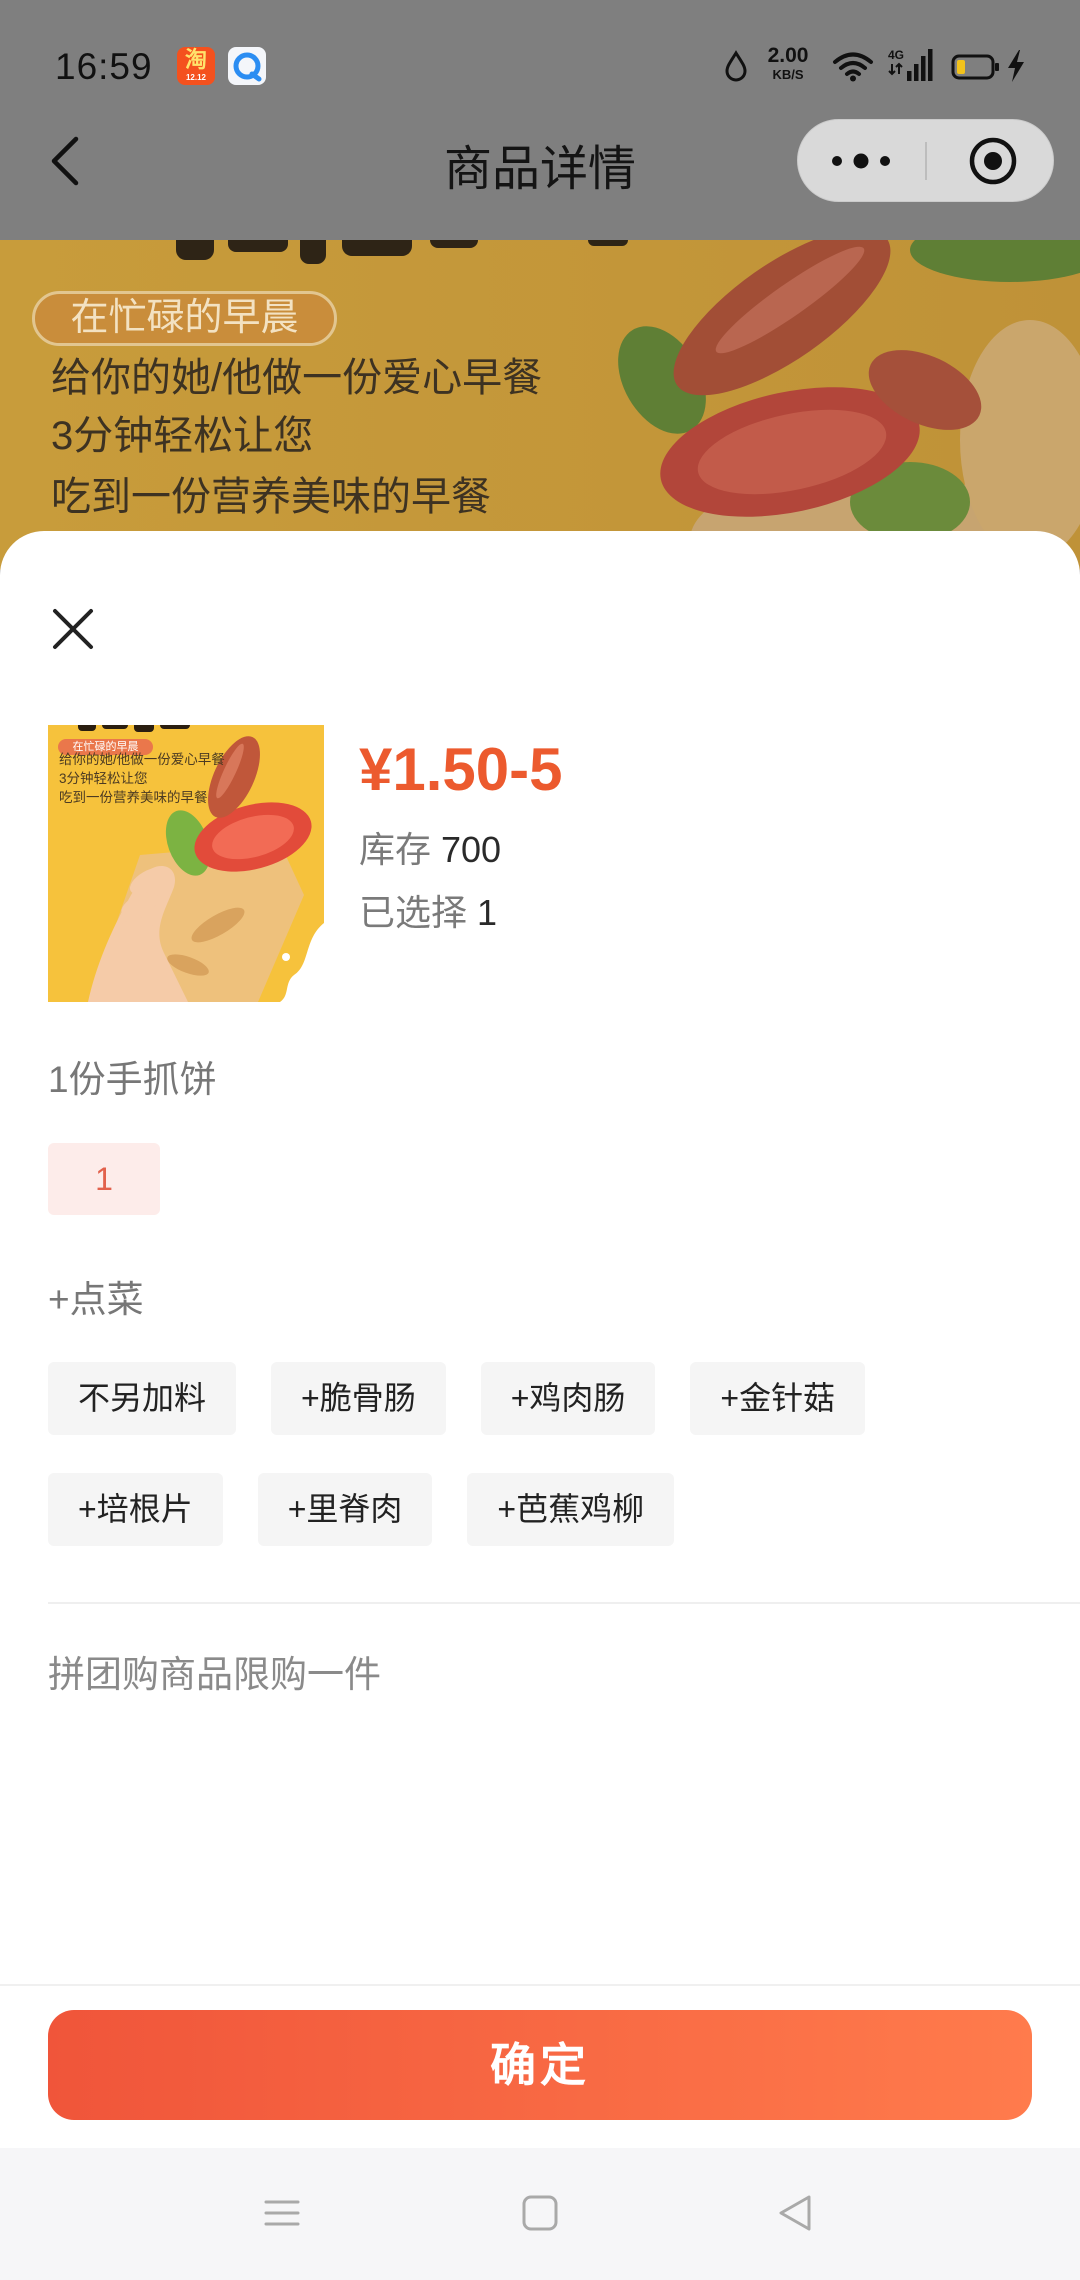 The image size is (1080, 2280). Describe the element at coordinates (247, 66) in the screenshot. I see `browser-app-icon` at that location.